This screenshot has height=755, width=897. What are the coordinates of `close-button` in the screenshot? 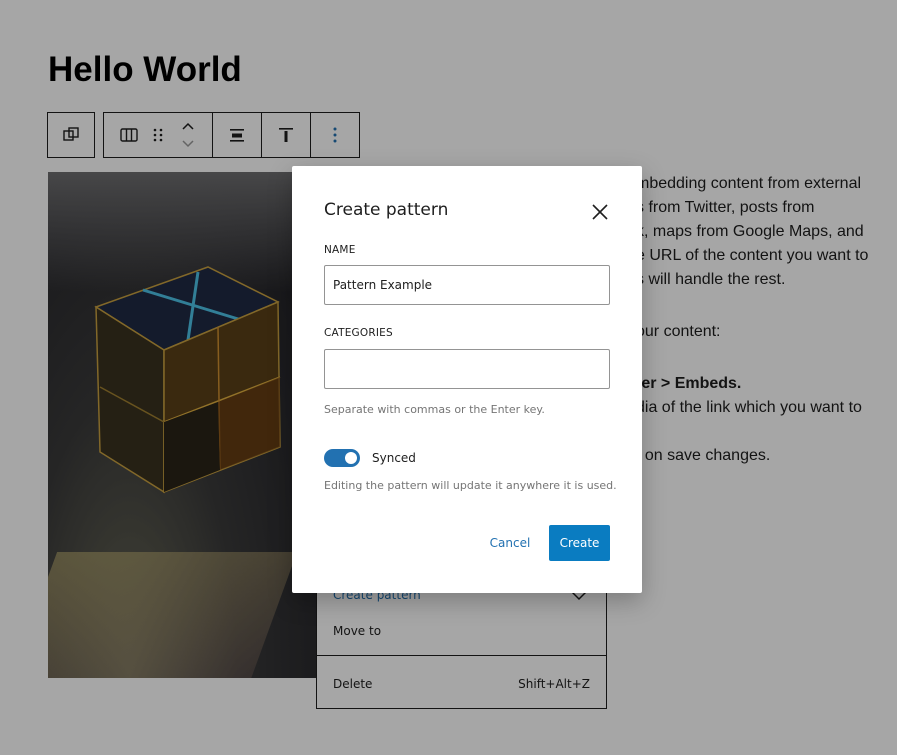 It's located at (600, 212).